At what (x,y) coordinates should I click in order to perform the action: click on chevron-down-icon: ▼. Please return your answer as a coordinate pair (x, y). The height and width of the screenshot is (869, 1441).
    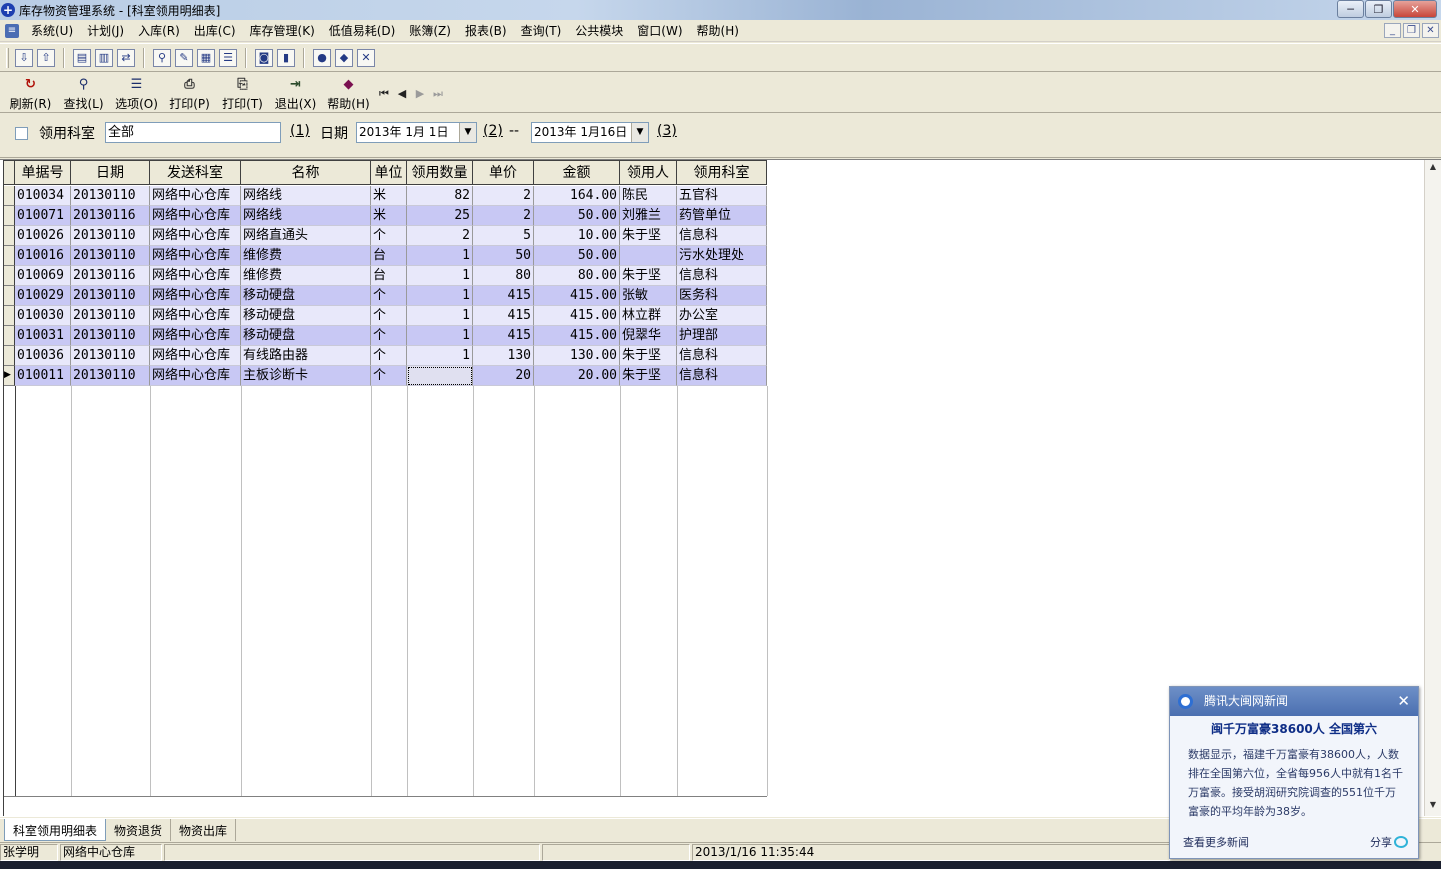
    Looking at the image, I should click on (467, 132).